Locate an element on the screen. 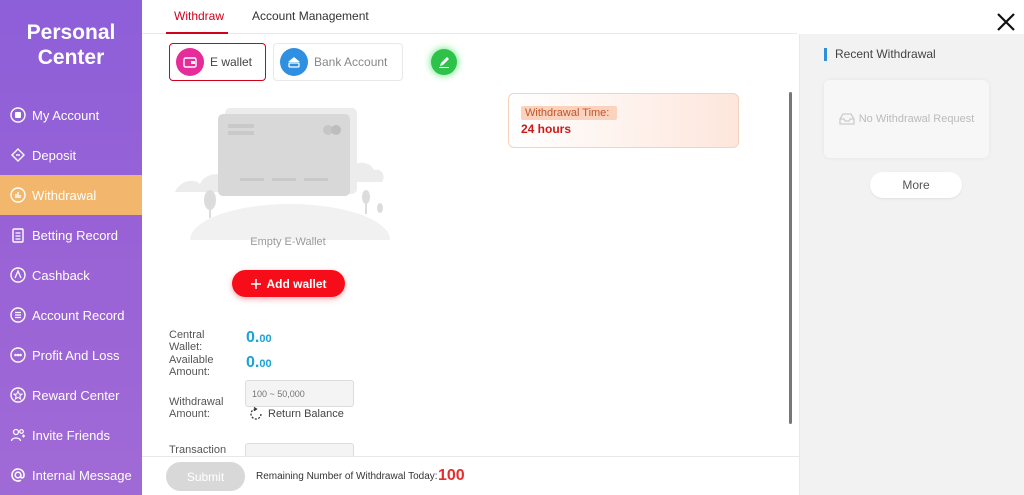 The height and width of the screenshot is (495, 1024). close-icon is located at coordinates (1006, 22).